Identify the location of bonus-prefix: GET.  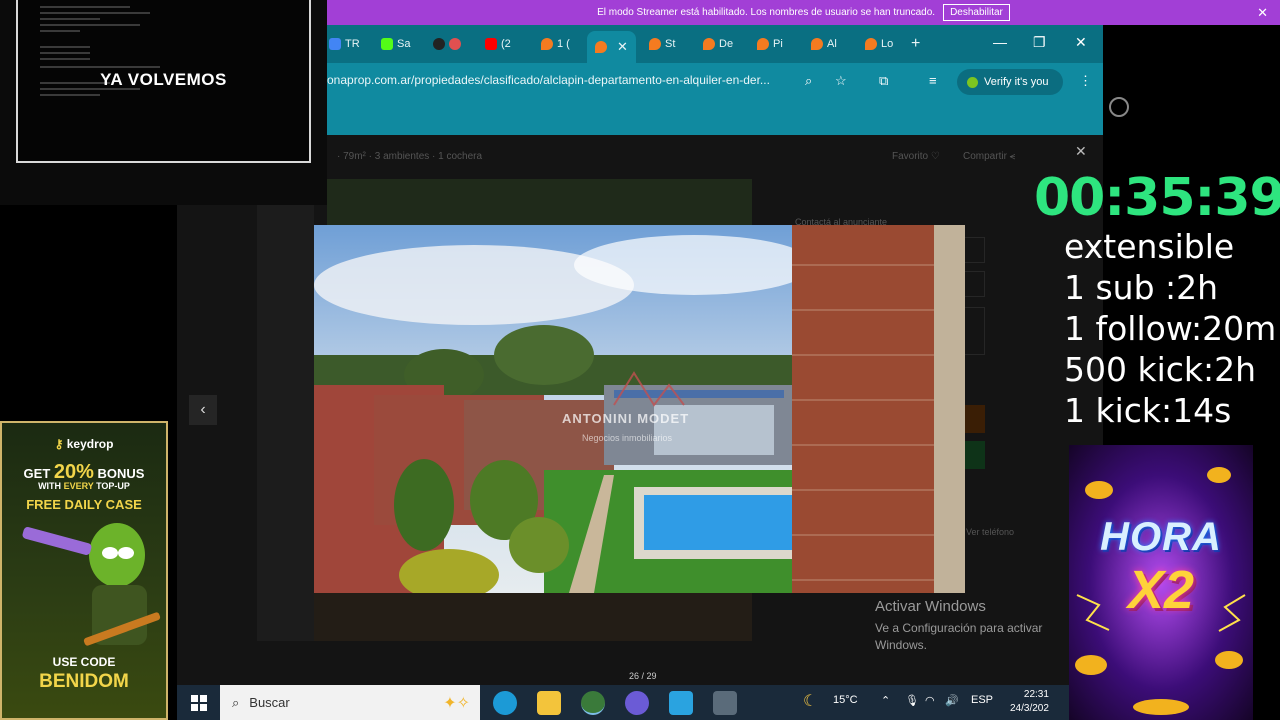
(38, 473).